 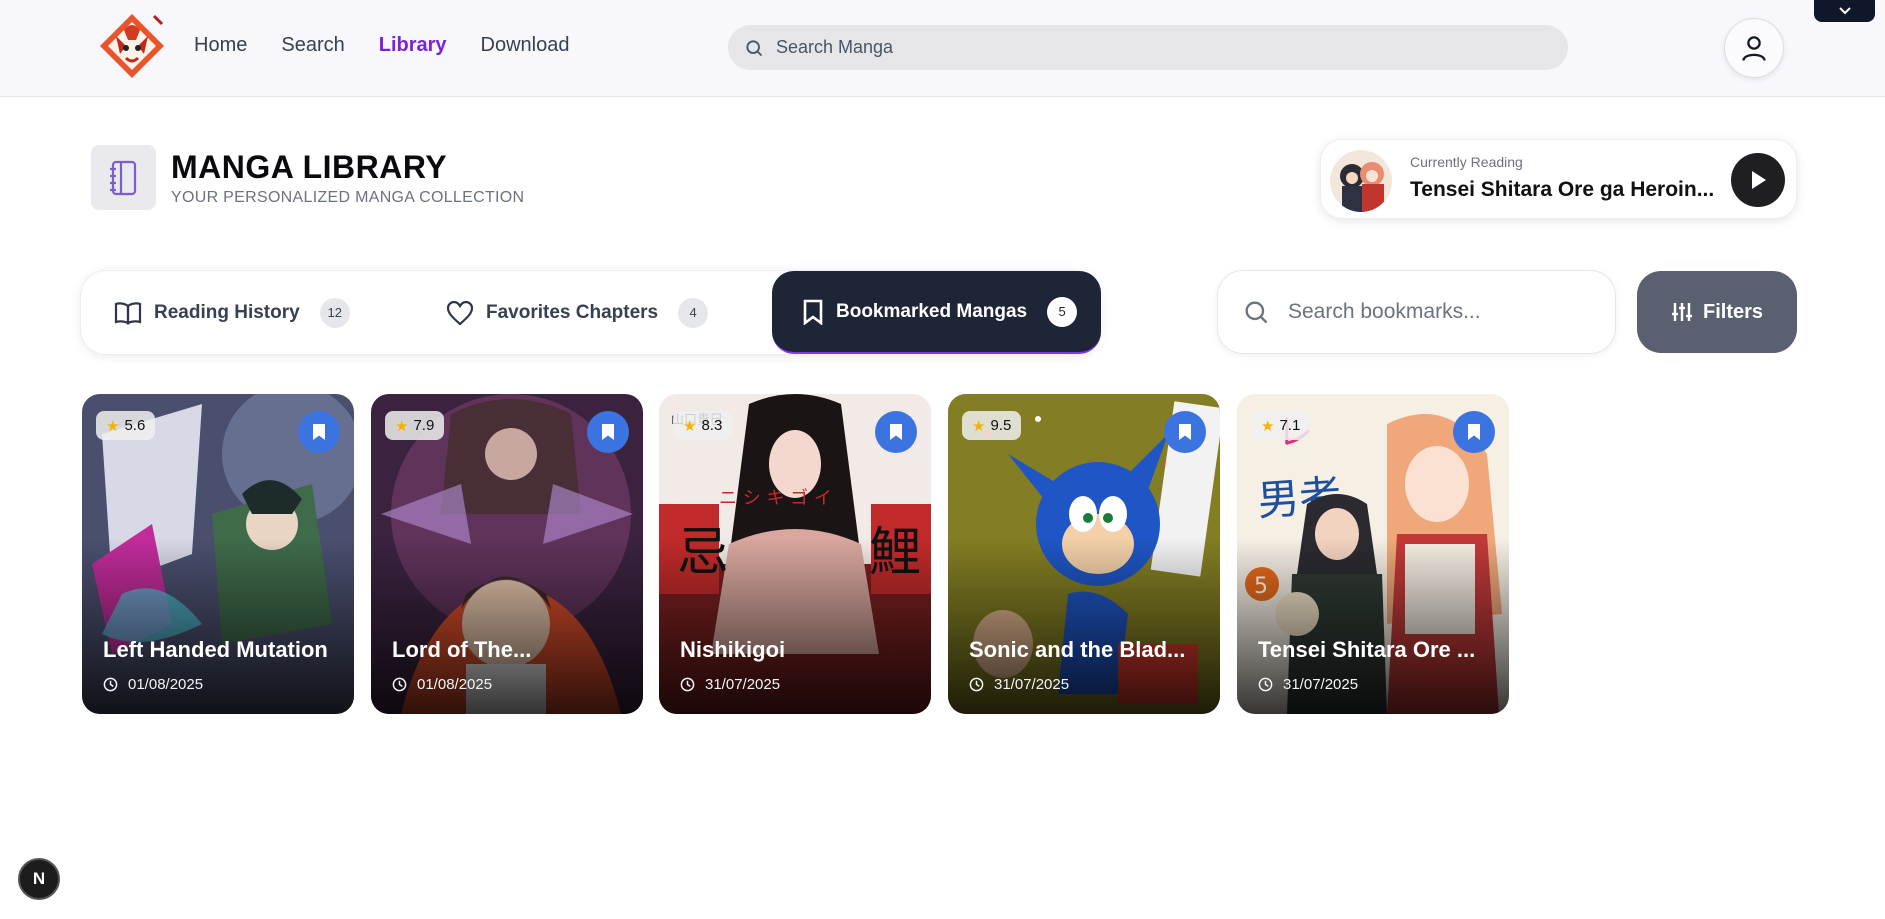 What do you see at coordinates (39, 879) in the screenshot?
I see `dev-tools-badge: N` at bounding box center [39, 879].